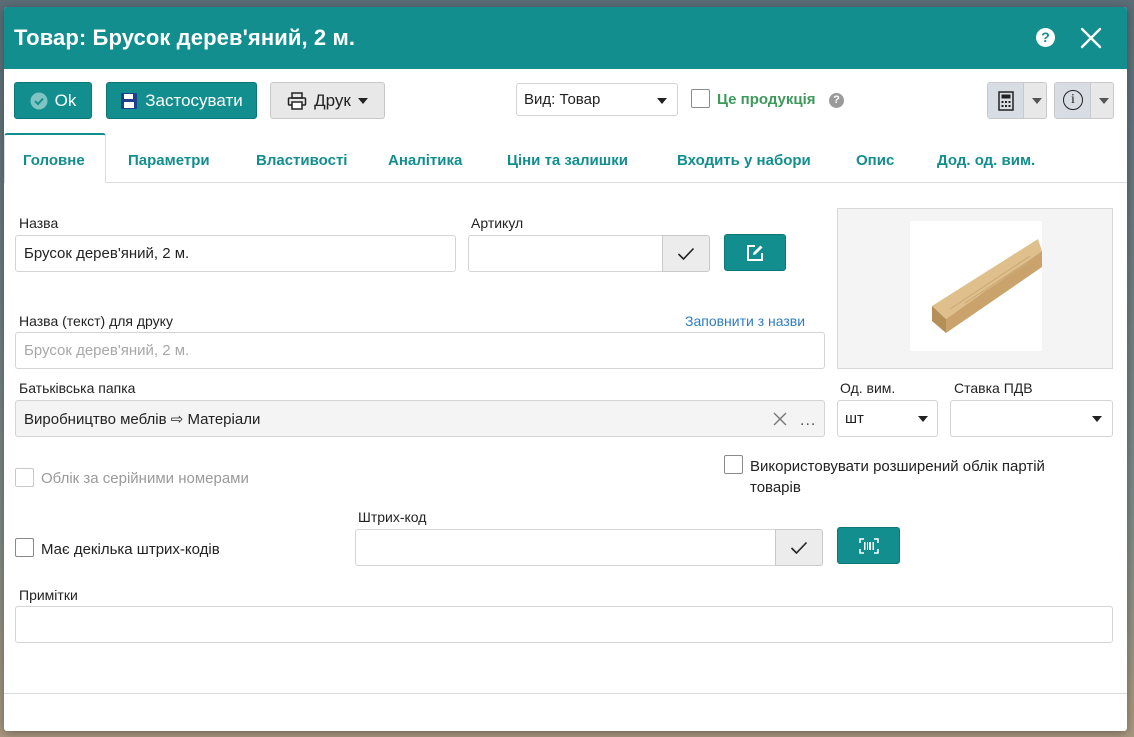 The width and height of the screenshot is (1134, 737). Describe the element at coordinates (130, 549) in the screenshot. I see `multiple-barcodes-label: Має декілька штрих-кодів` at that location.